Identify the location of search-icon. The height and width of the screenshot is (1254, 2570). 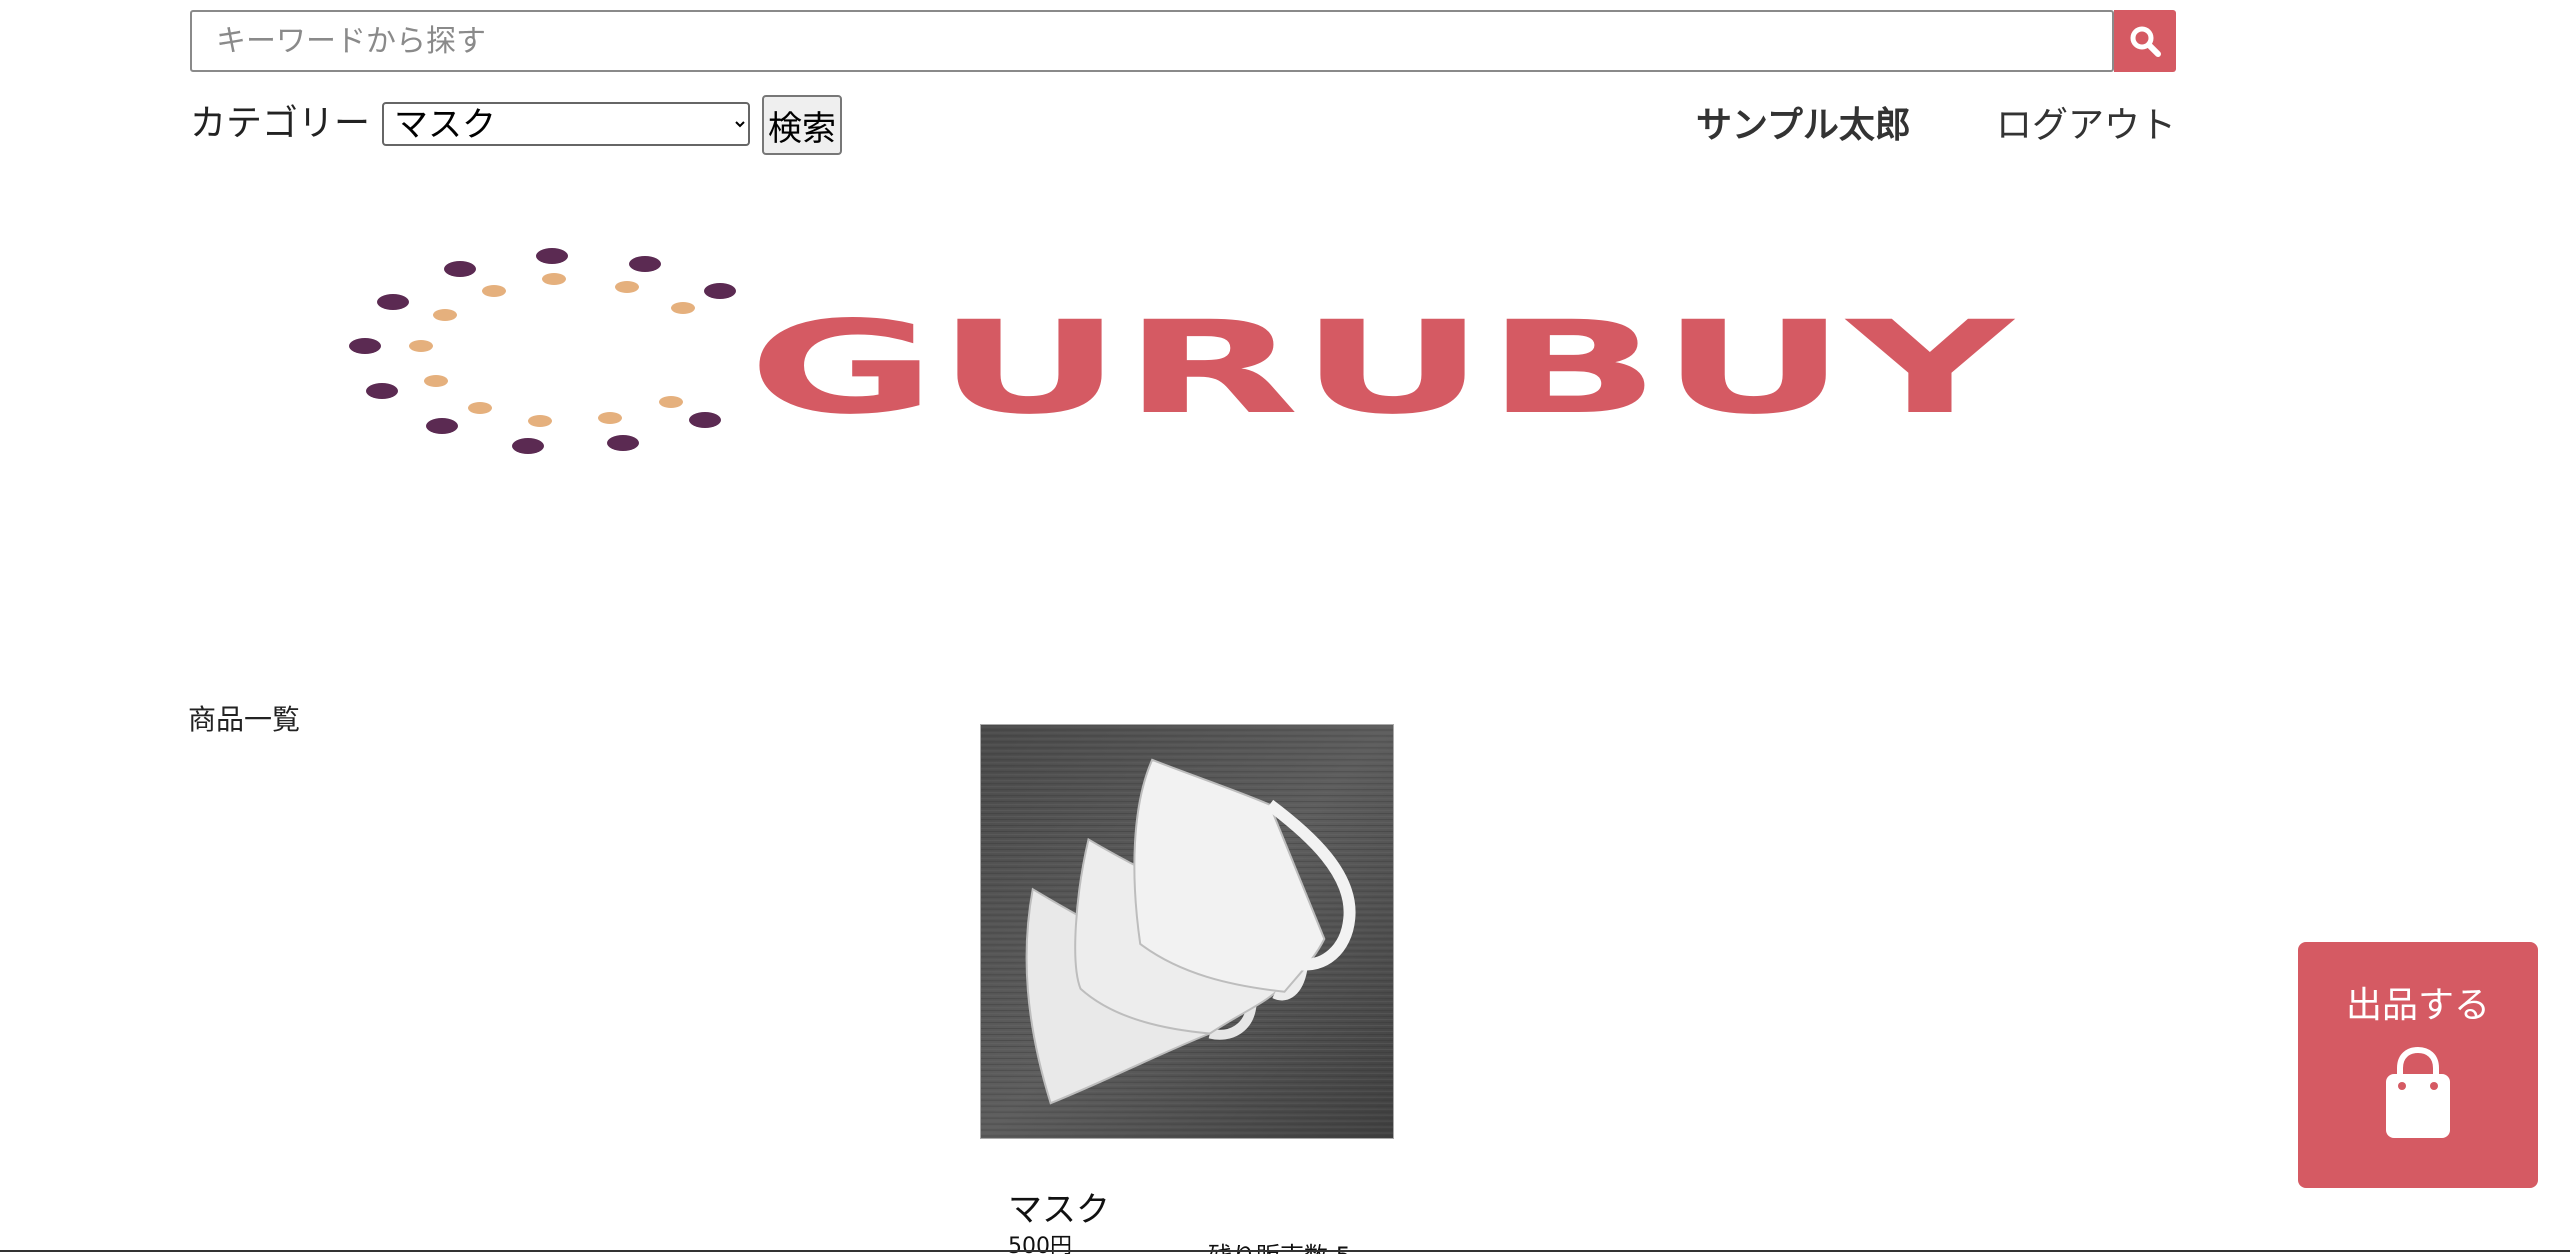
(2145, 41).